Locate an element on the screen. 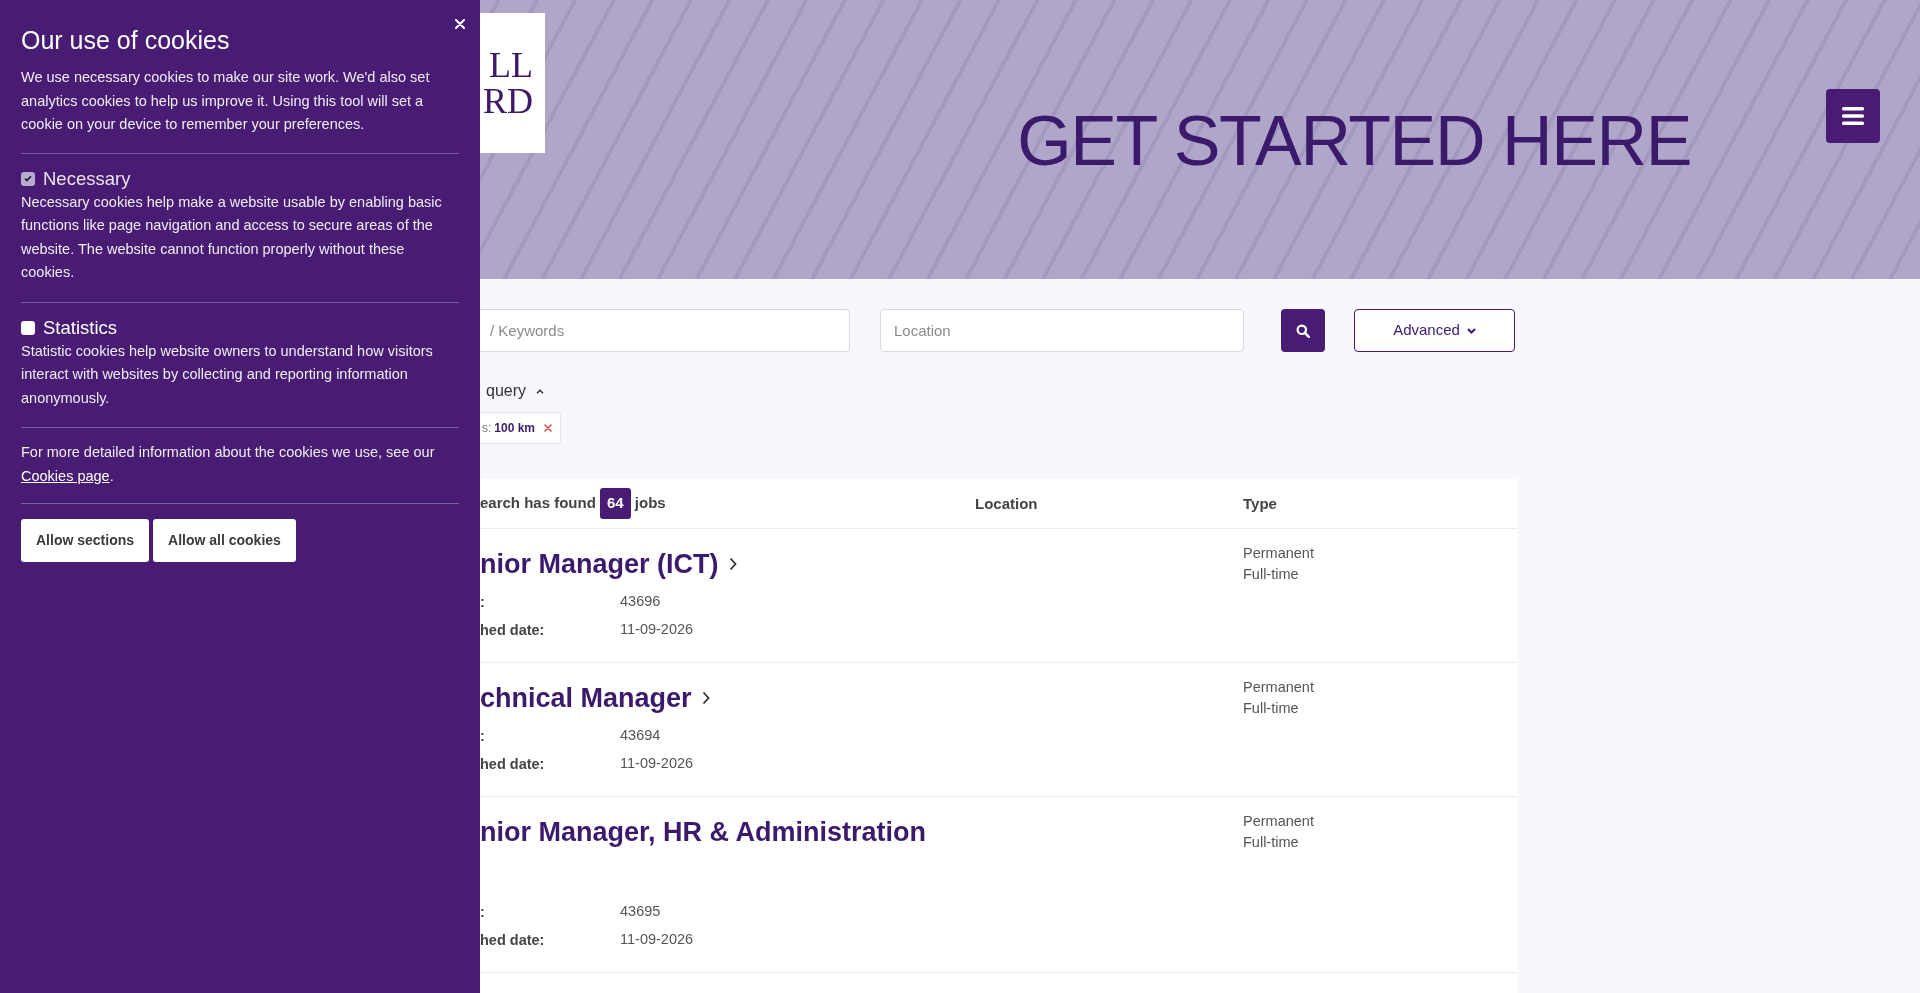 The image size is (1920, 993). cookies-page-link: Cookies page is located at coordinates (65, 475).